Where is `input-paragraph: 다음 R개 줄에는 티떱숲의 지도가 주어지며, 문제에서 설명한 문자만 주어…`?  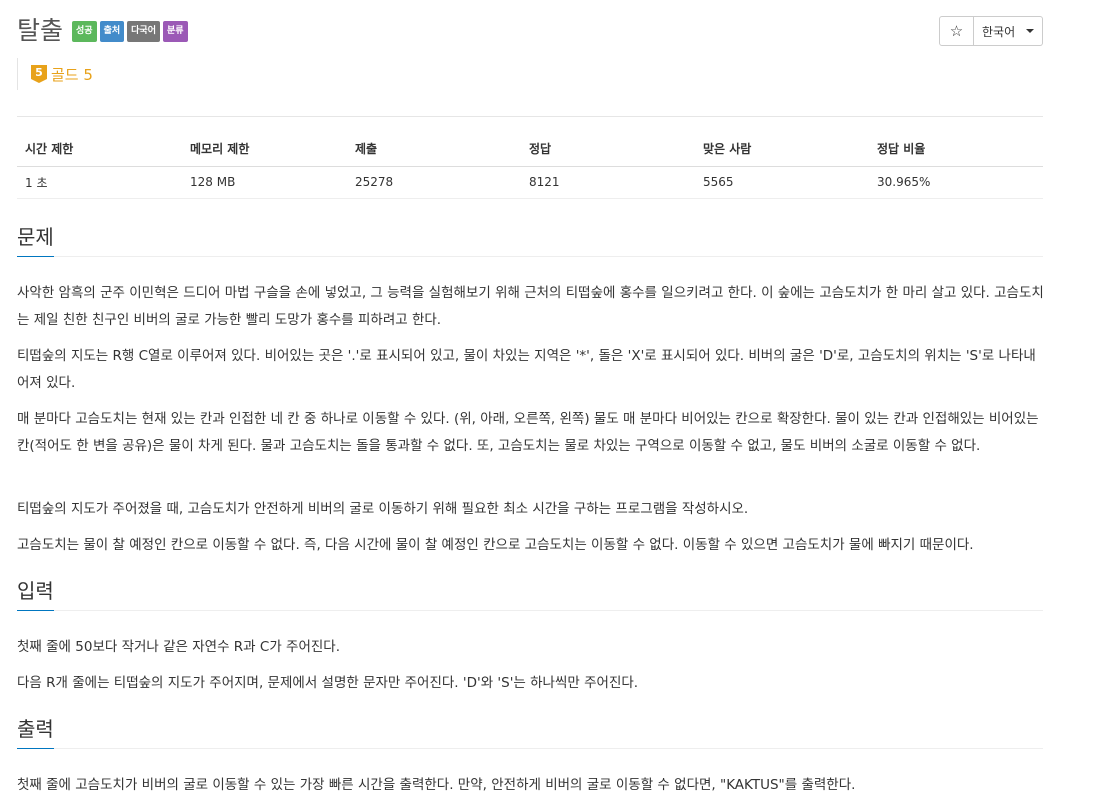
input-paragraph: 다음 R개 줄에는 티떱숲의 지도가 주어지며, 문제에서 설명한 문자만 주어… is located at coordinates (328, 683).